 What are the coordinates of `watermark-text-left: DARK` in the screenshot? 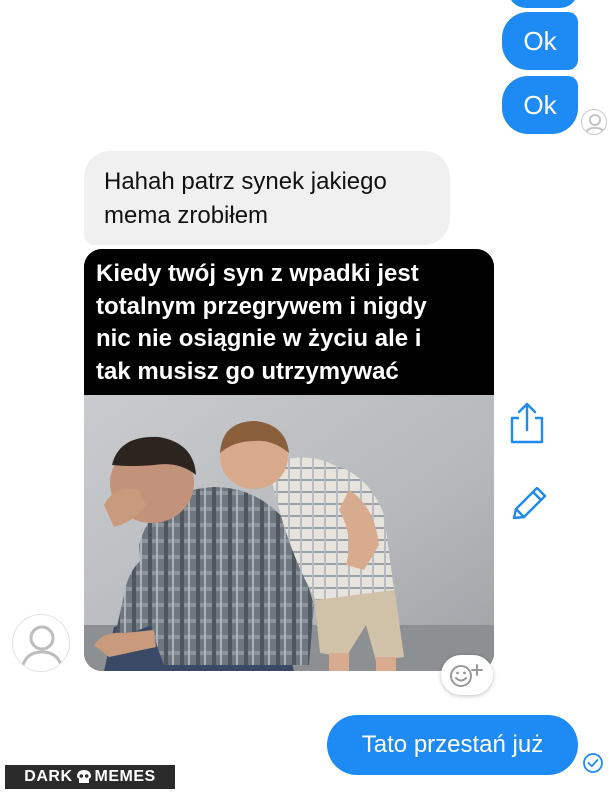 It's located at (48, 776).